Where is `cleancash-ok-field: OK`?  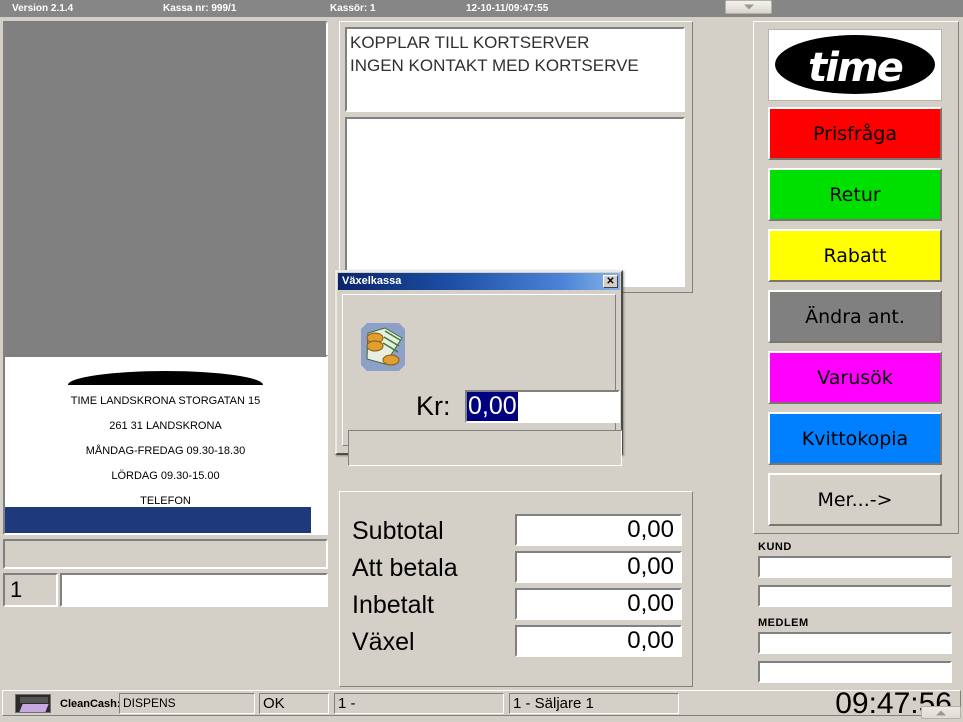
cleancash-ok-field: OK is located at coordinates (294, 703).